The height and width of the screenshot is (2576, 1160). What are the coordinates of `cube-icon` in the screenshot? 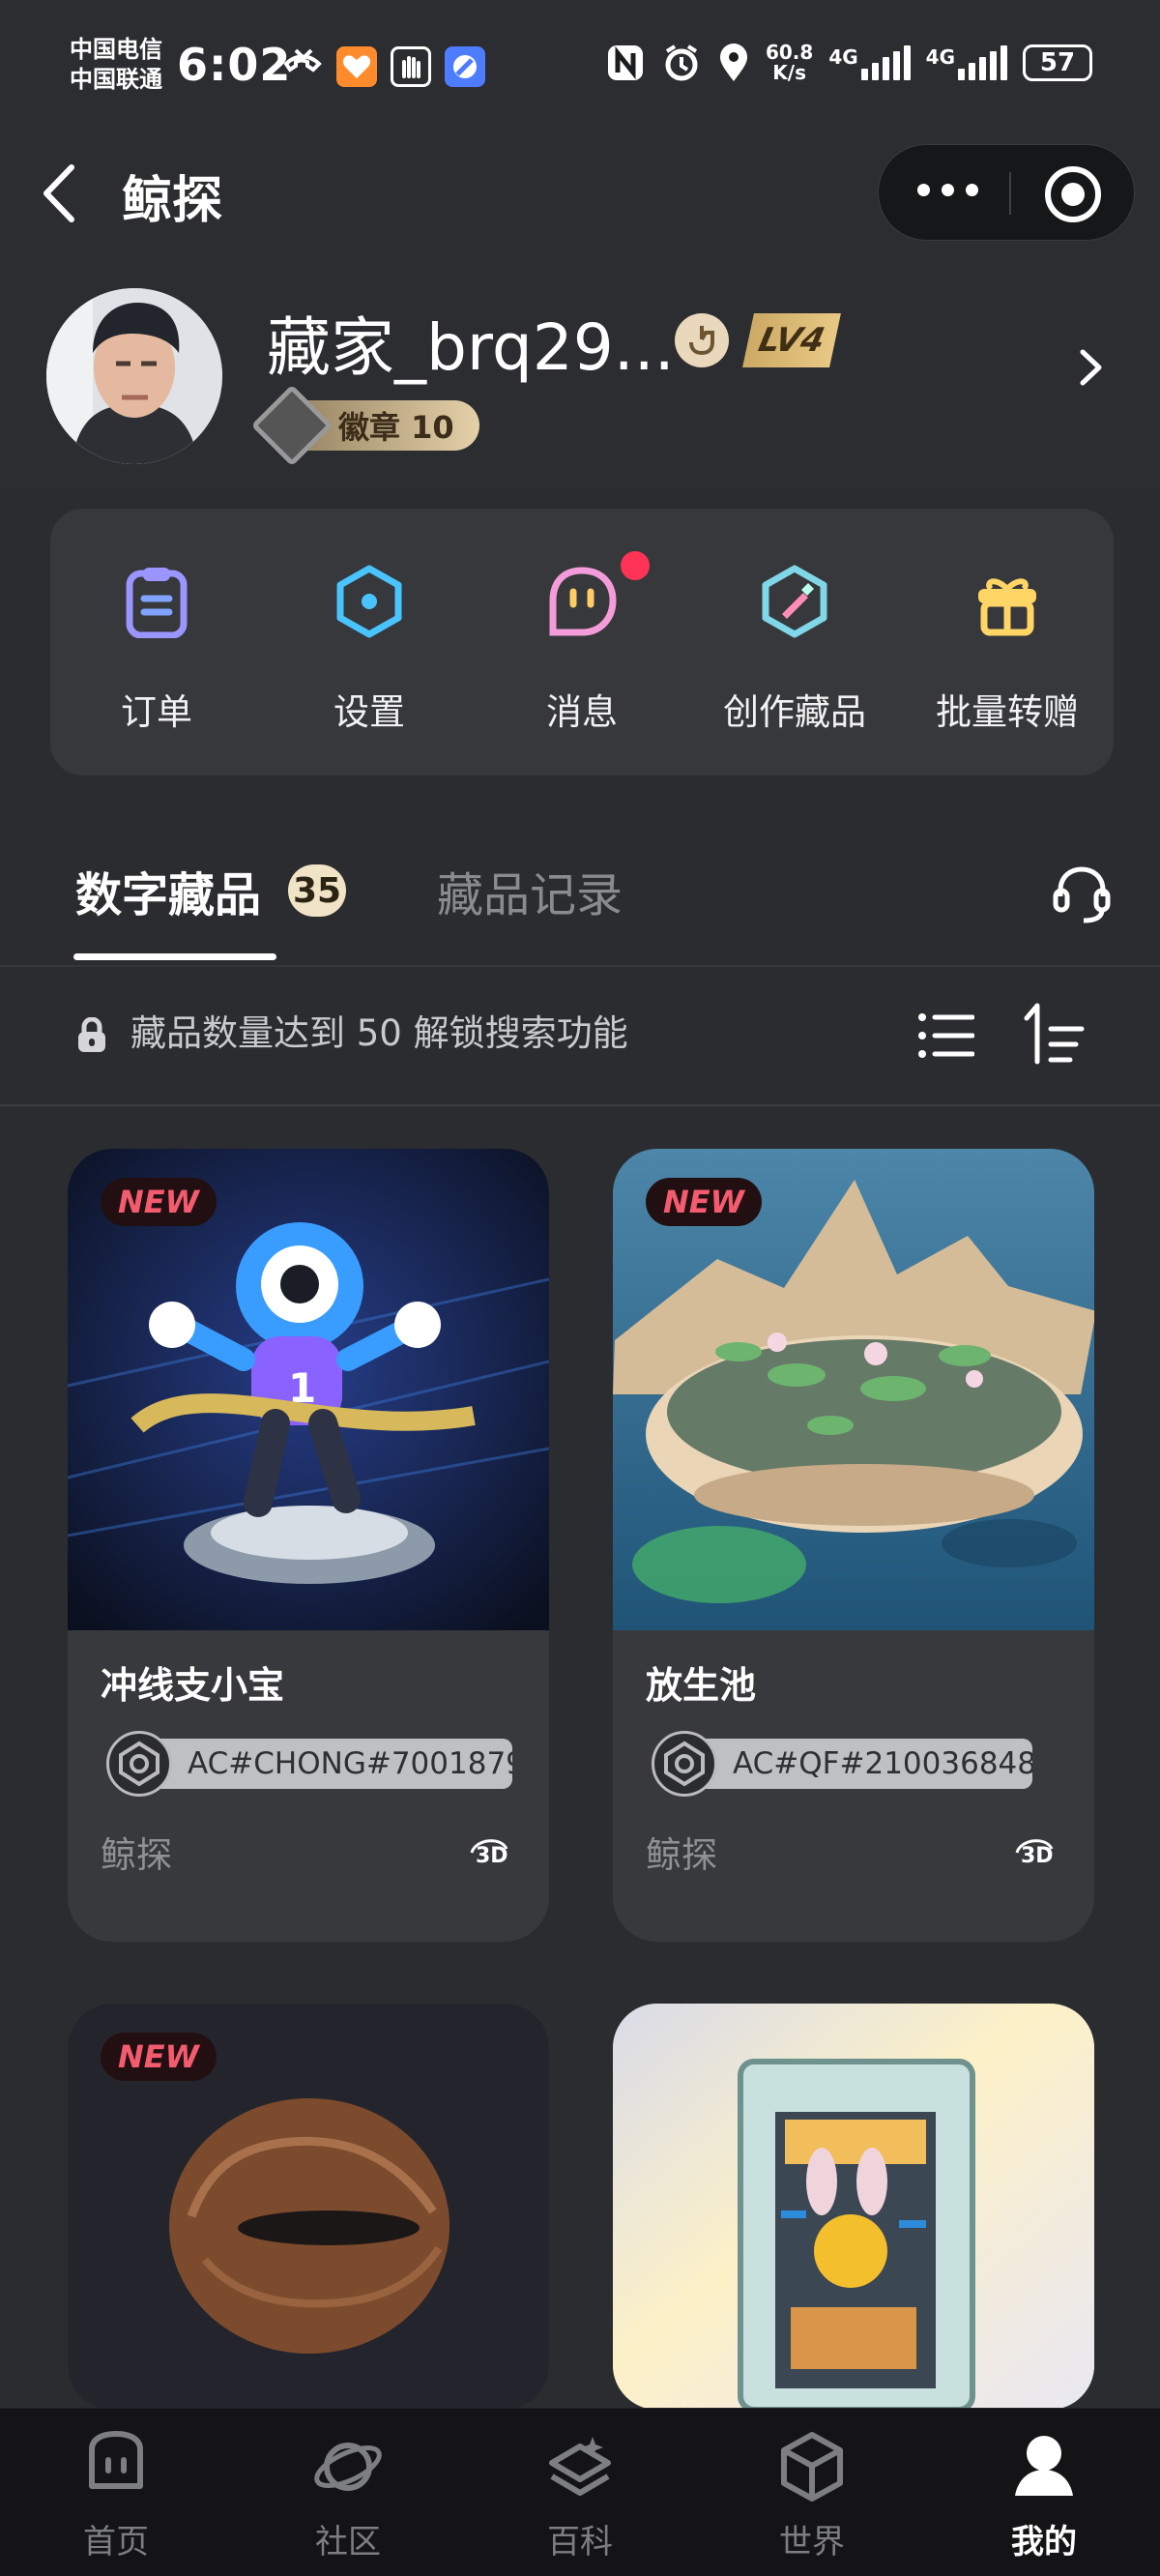 It's located at (812, 2467).